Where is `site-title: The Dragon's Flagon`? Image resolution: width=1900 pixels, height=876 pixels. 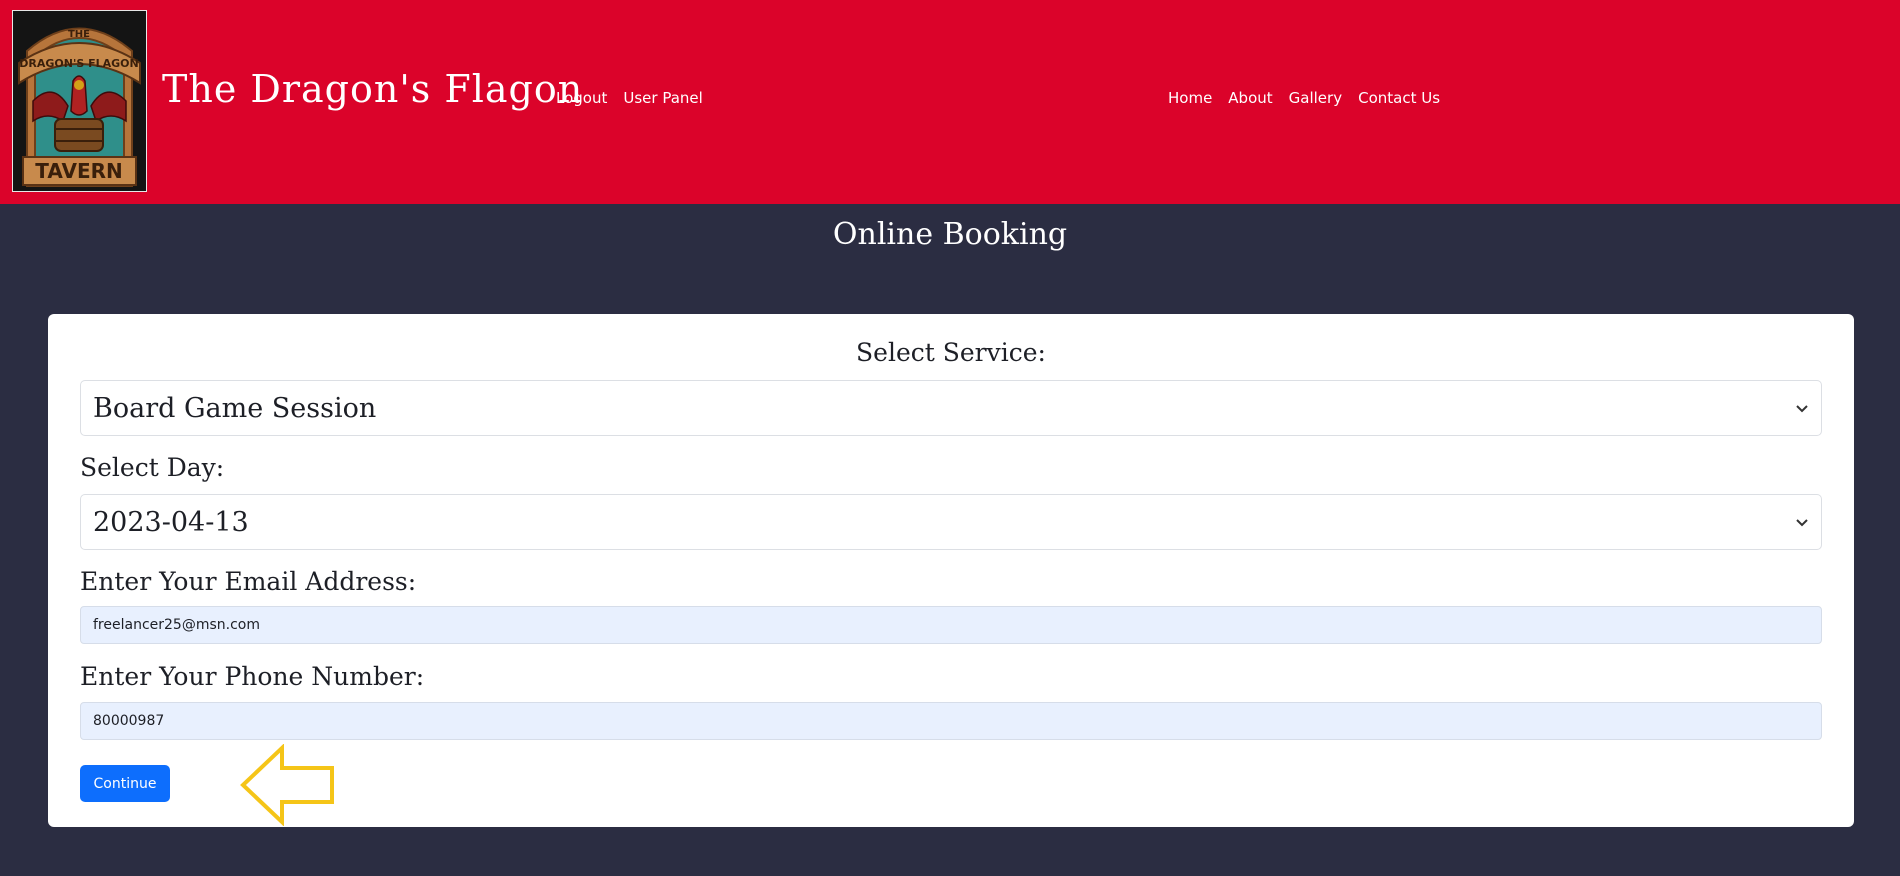
site-title: The Dragon's Flagon is located at coordinates (373, 89).